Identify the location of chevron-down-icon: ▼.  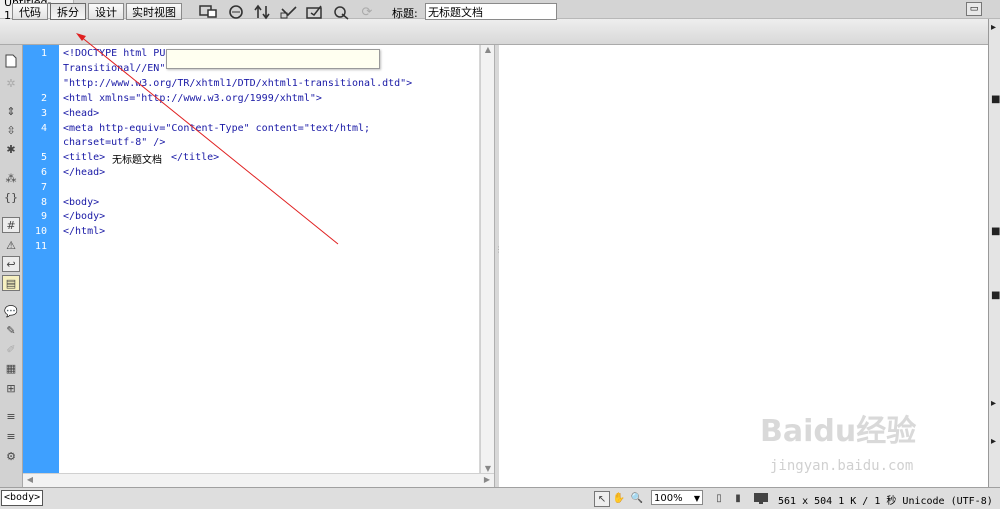
(696, 498).